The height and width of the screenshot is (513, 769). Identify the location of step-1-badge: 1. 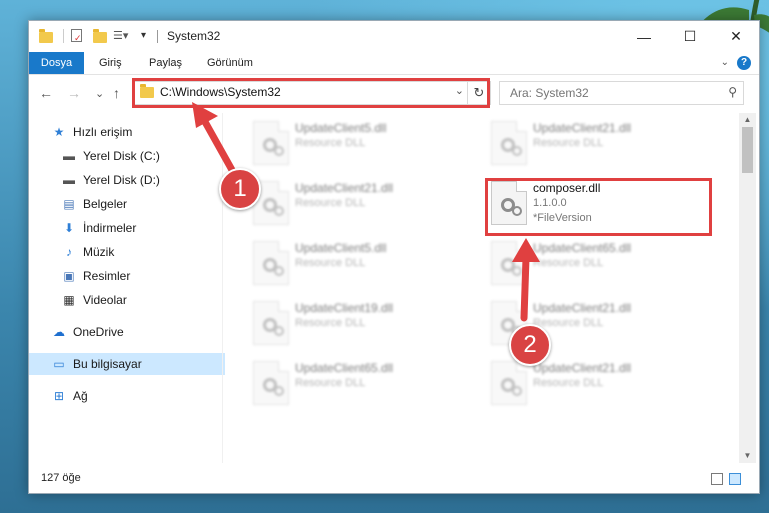
(240, 189).